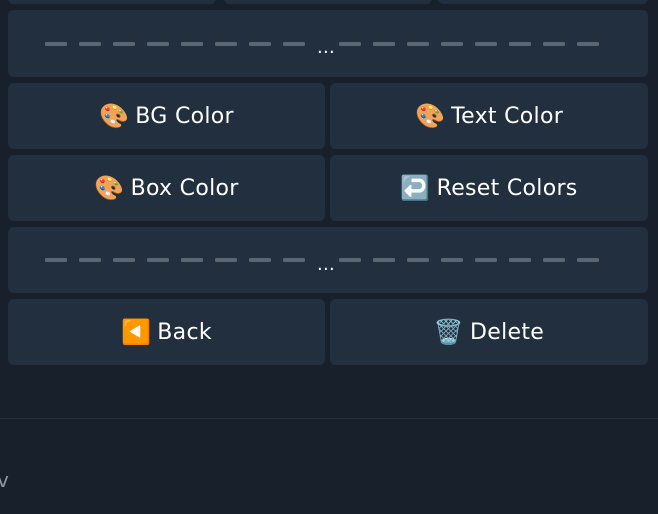  Describe the element at coordinates (4, 480) in the screenshot. I see `input-edge-glyph: v` at that location.